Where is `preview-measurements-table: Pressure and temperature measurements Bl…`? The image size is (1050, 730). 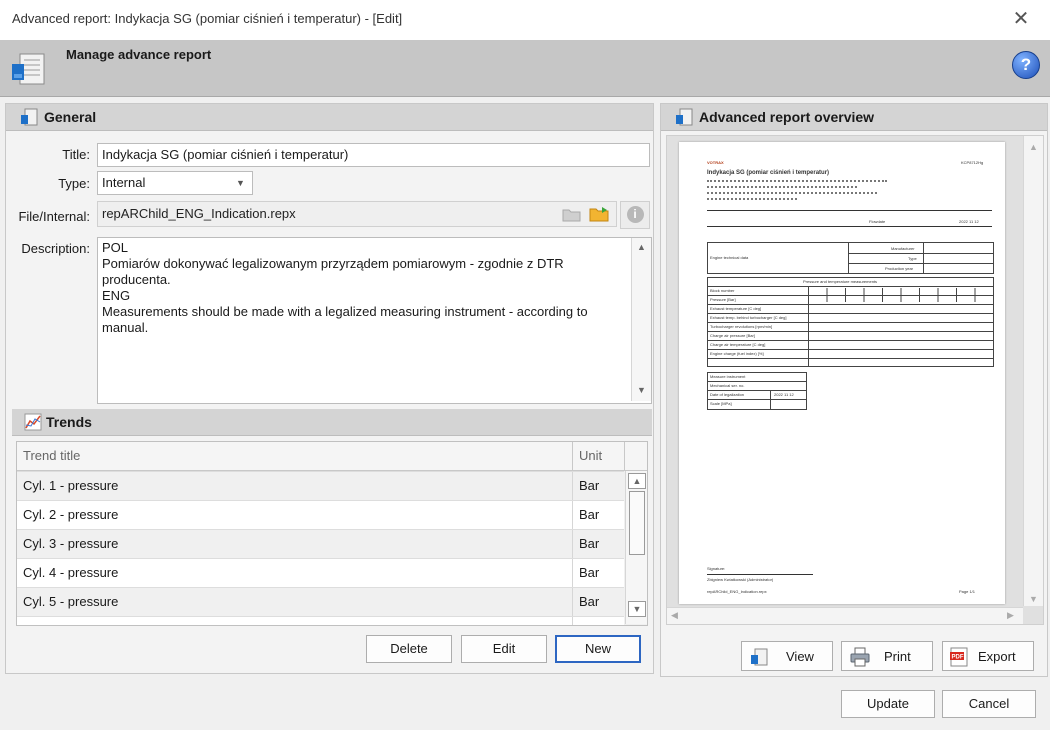
preview-measurements-table: Pressure and temperature measurements Bl… is located at coordinates (850, 322).